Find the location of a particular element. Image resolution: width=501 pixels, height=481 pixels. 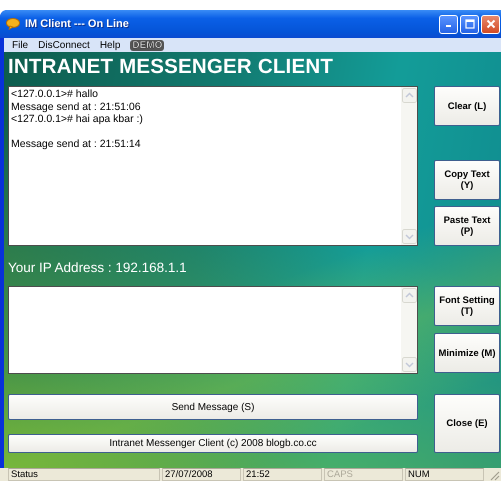

minimize-button is located at coordinates (448, 24).